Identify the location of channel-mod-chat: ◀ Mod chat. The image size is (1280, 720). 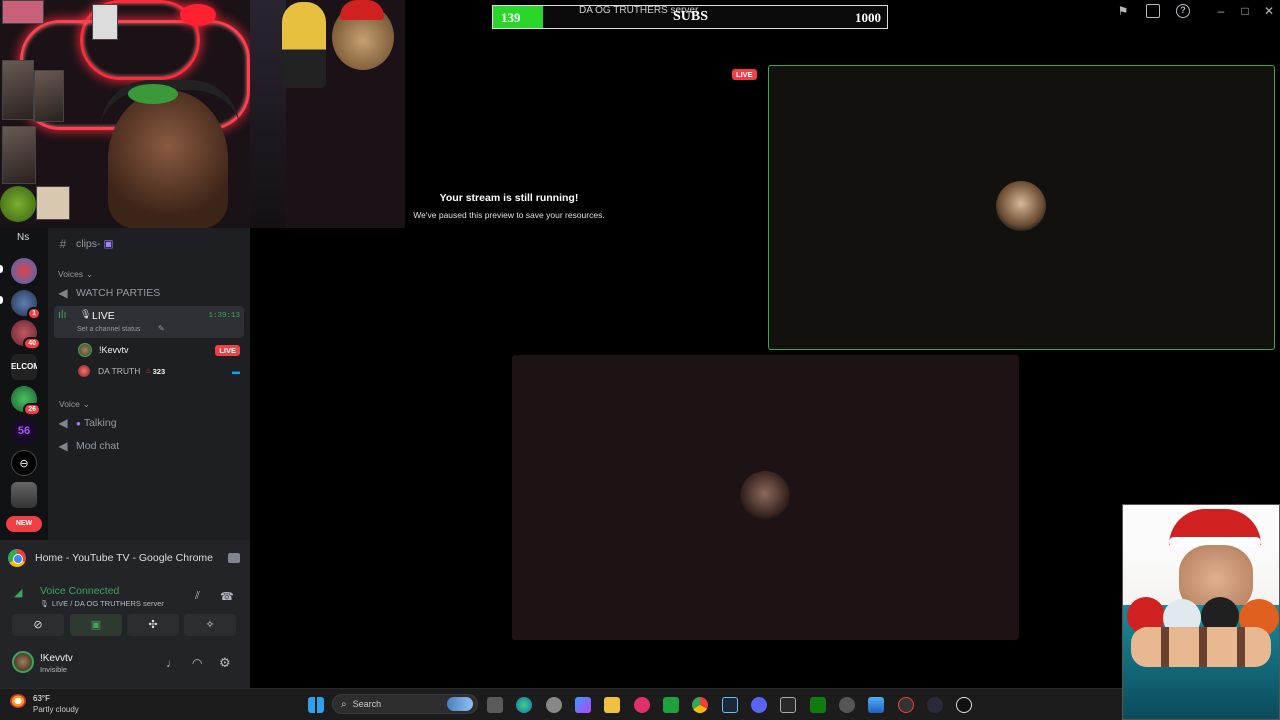
(149, 446).